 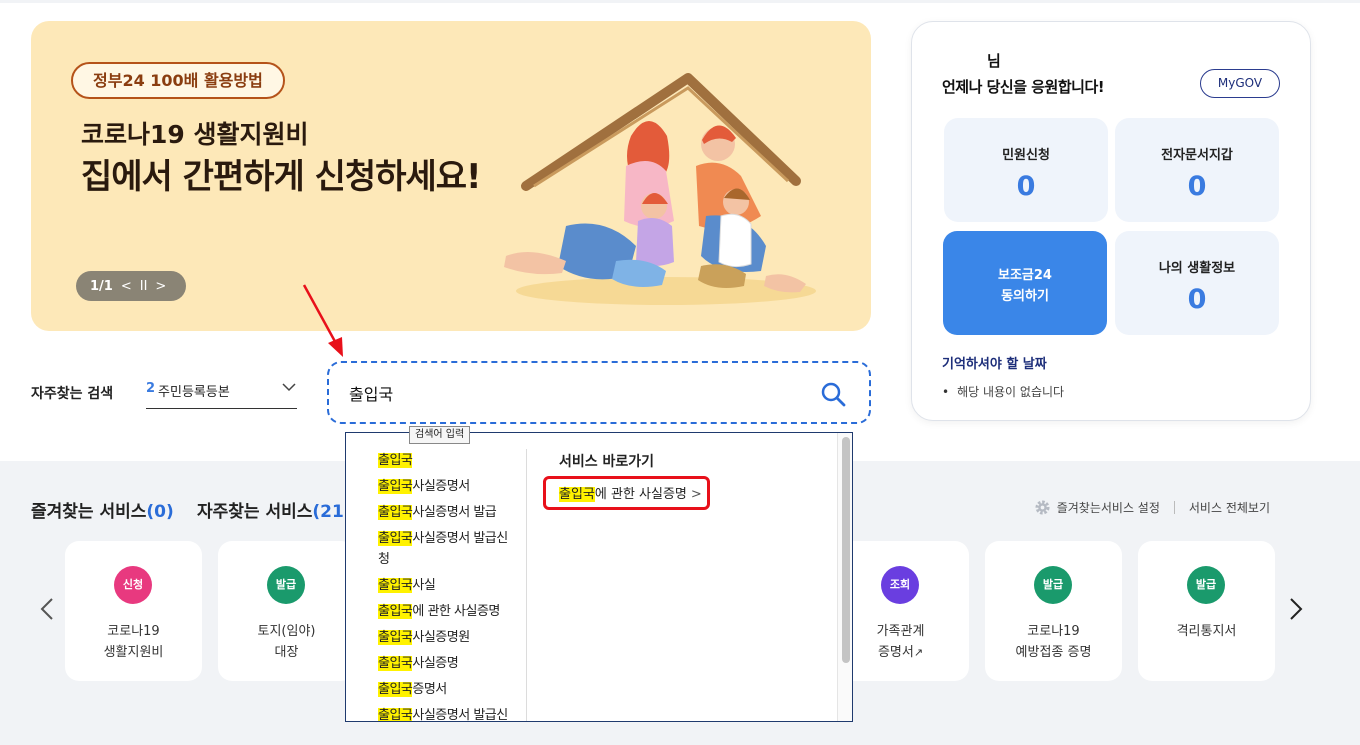 What do you see at coordinates (994, 61) in the screenshot?
I see `user-name: 님` at bounding box center [994, 61].